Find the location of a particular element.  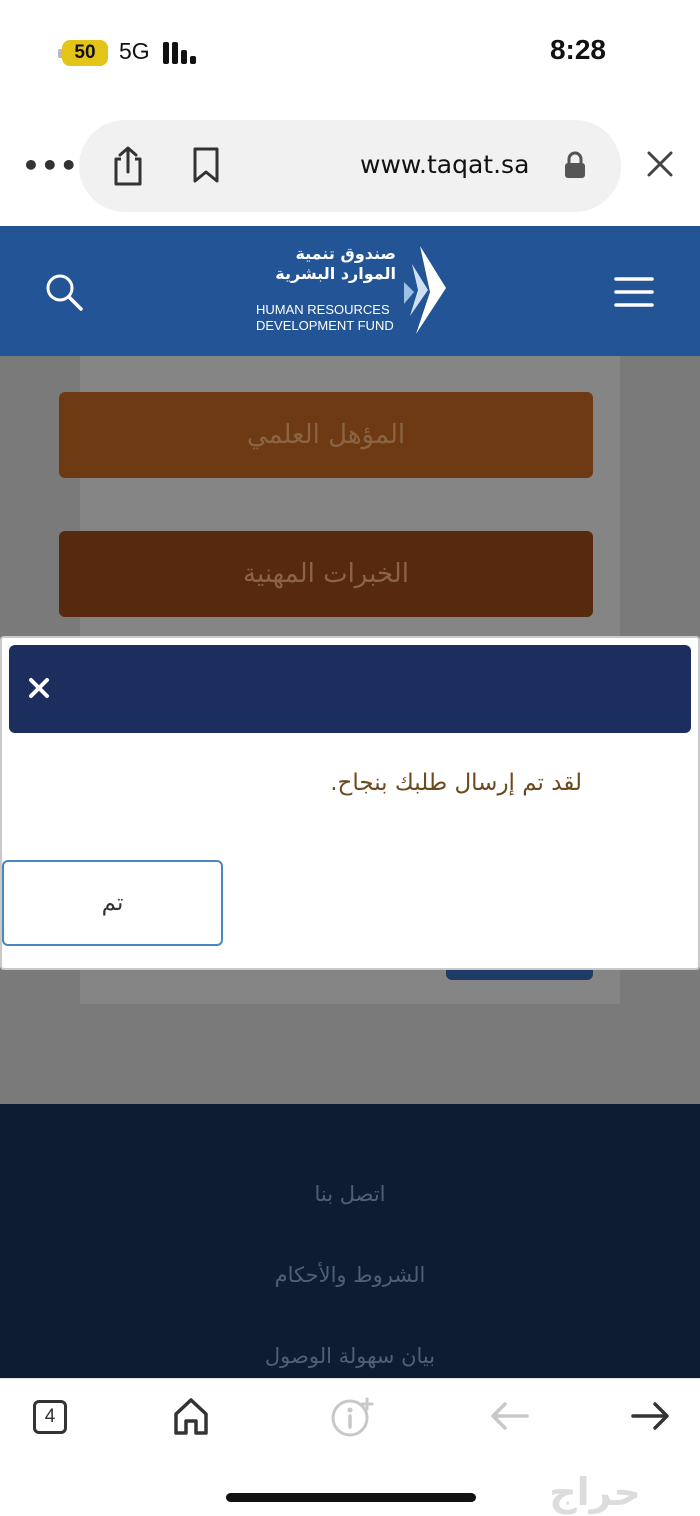

ellipsis-icon: ••• is located at coordinates (50, 166).